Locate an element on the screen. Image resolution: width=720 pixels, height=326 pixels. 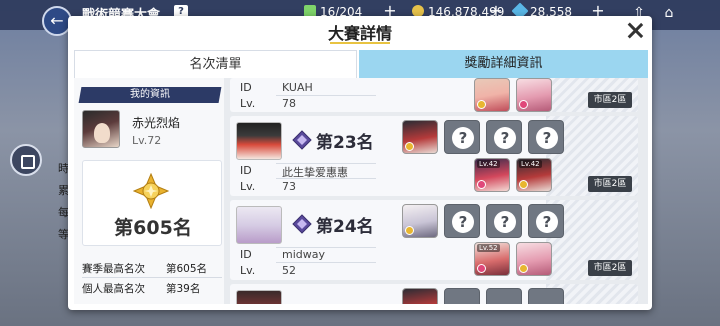
my-rank-card: 第605名 is located at coordinates (152, 203).